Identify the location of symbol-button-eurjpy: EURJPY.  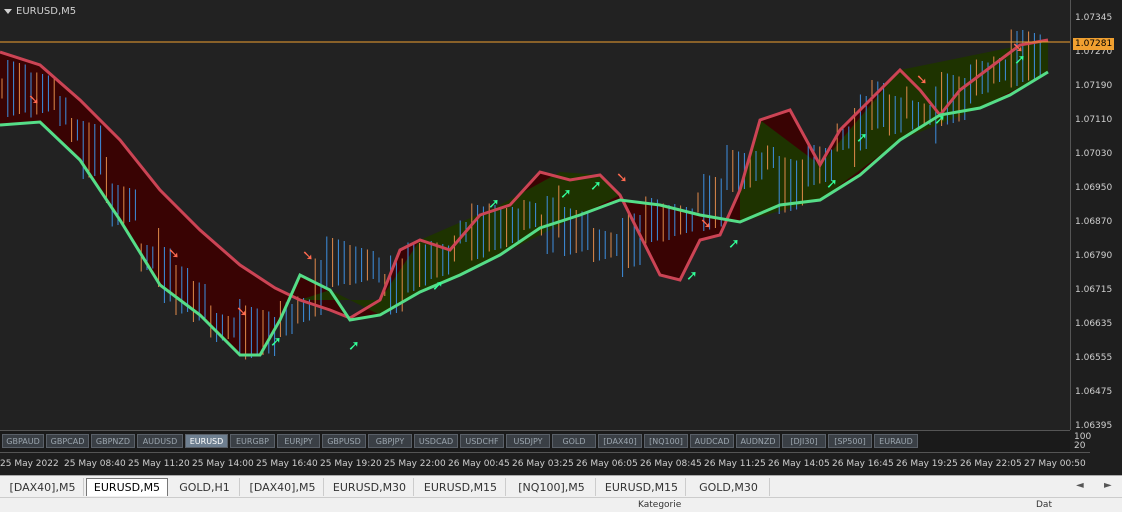
(298, 441).